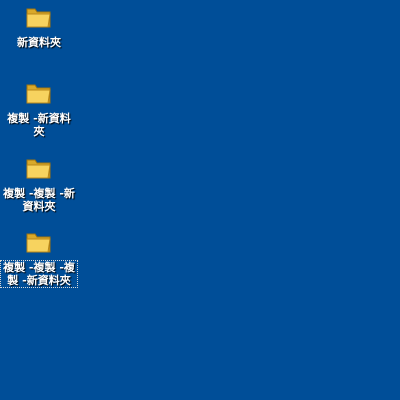 The image size is (400, 400). What do you see at coordinates (39, 258) in the screenshot?
I see `desktop-folder-selected: 複製 -複製 -複製 -新資料夾` at bounding box center [39, 258].